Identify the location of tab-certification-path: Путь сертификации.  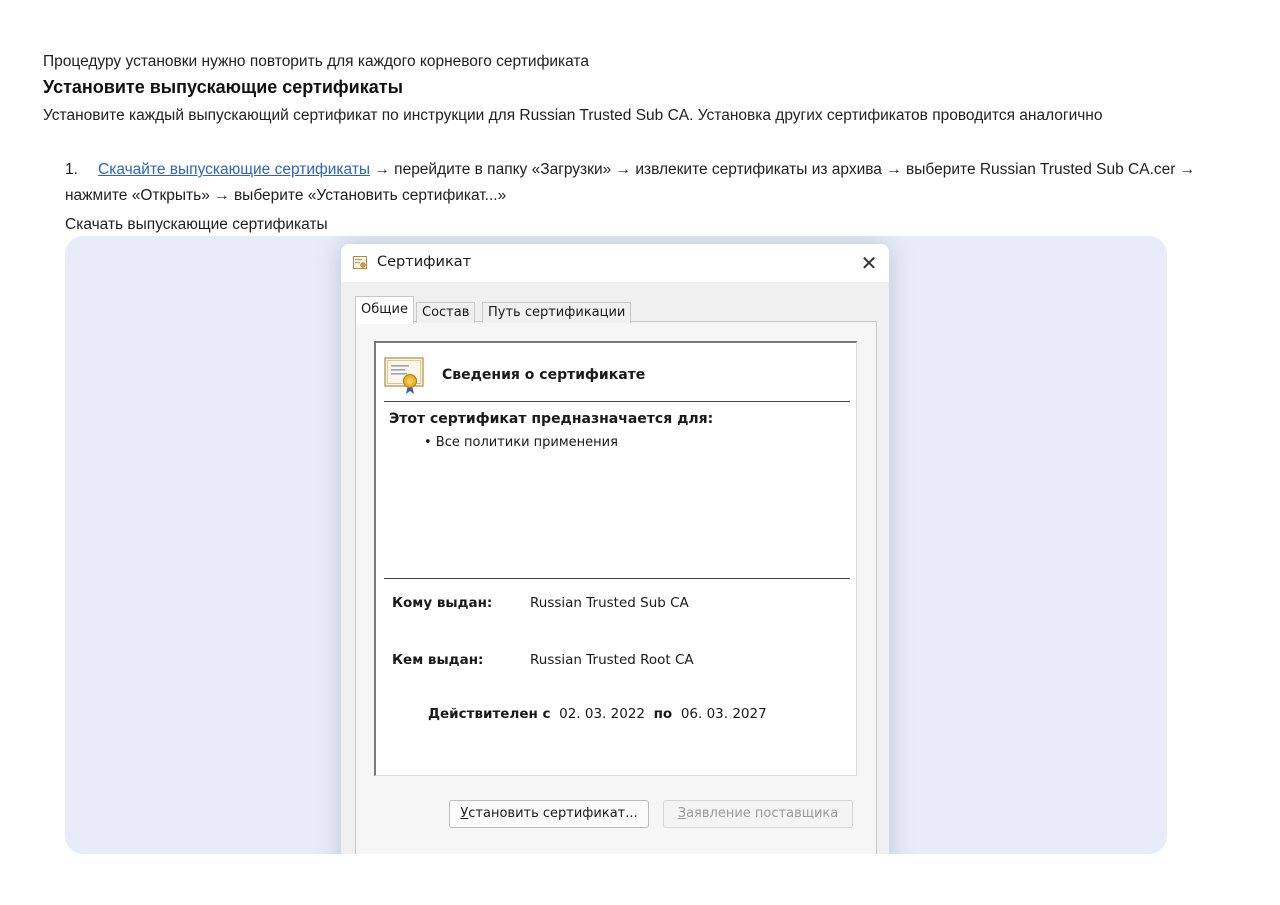
(557, 312).